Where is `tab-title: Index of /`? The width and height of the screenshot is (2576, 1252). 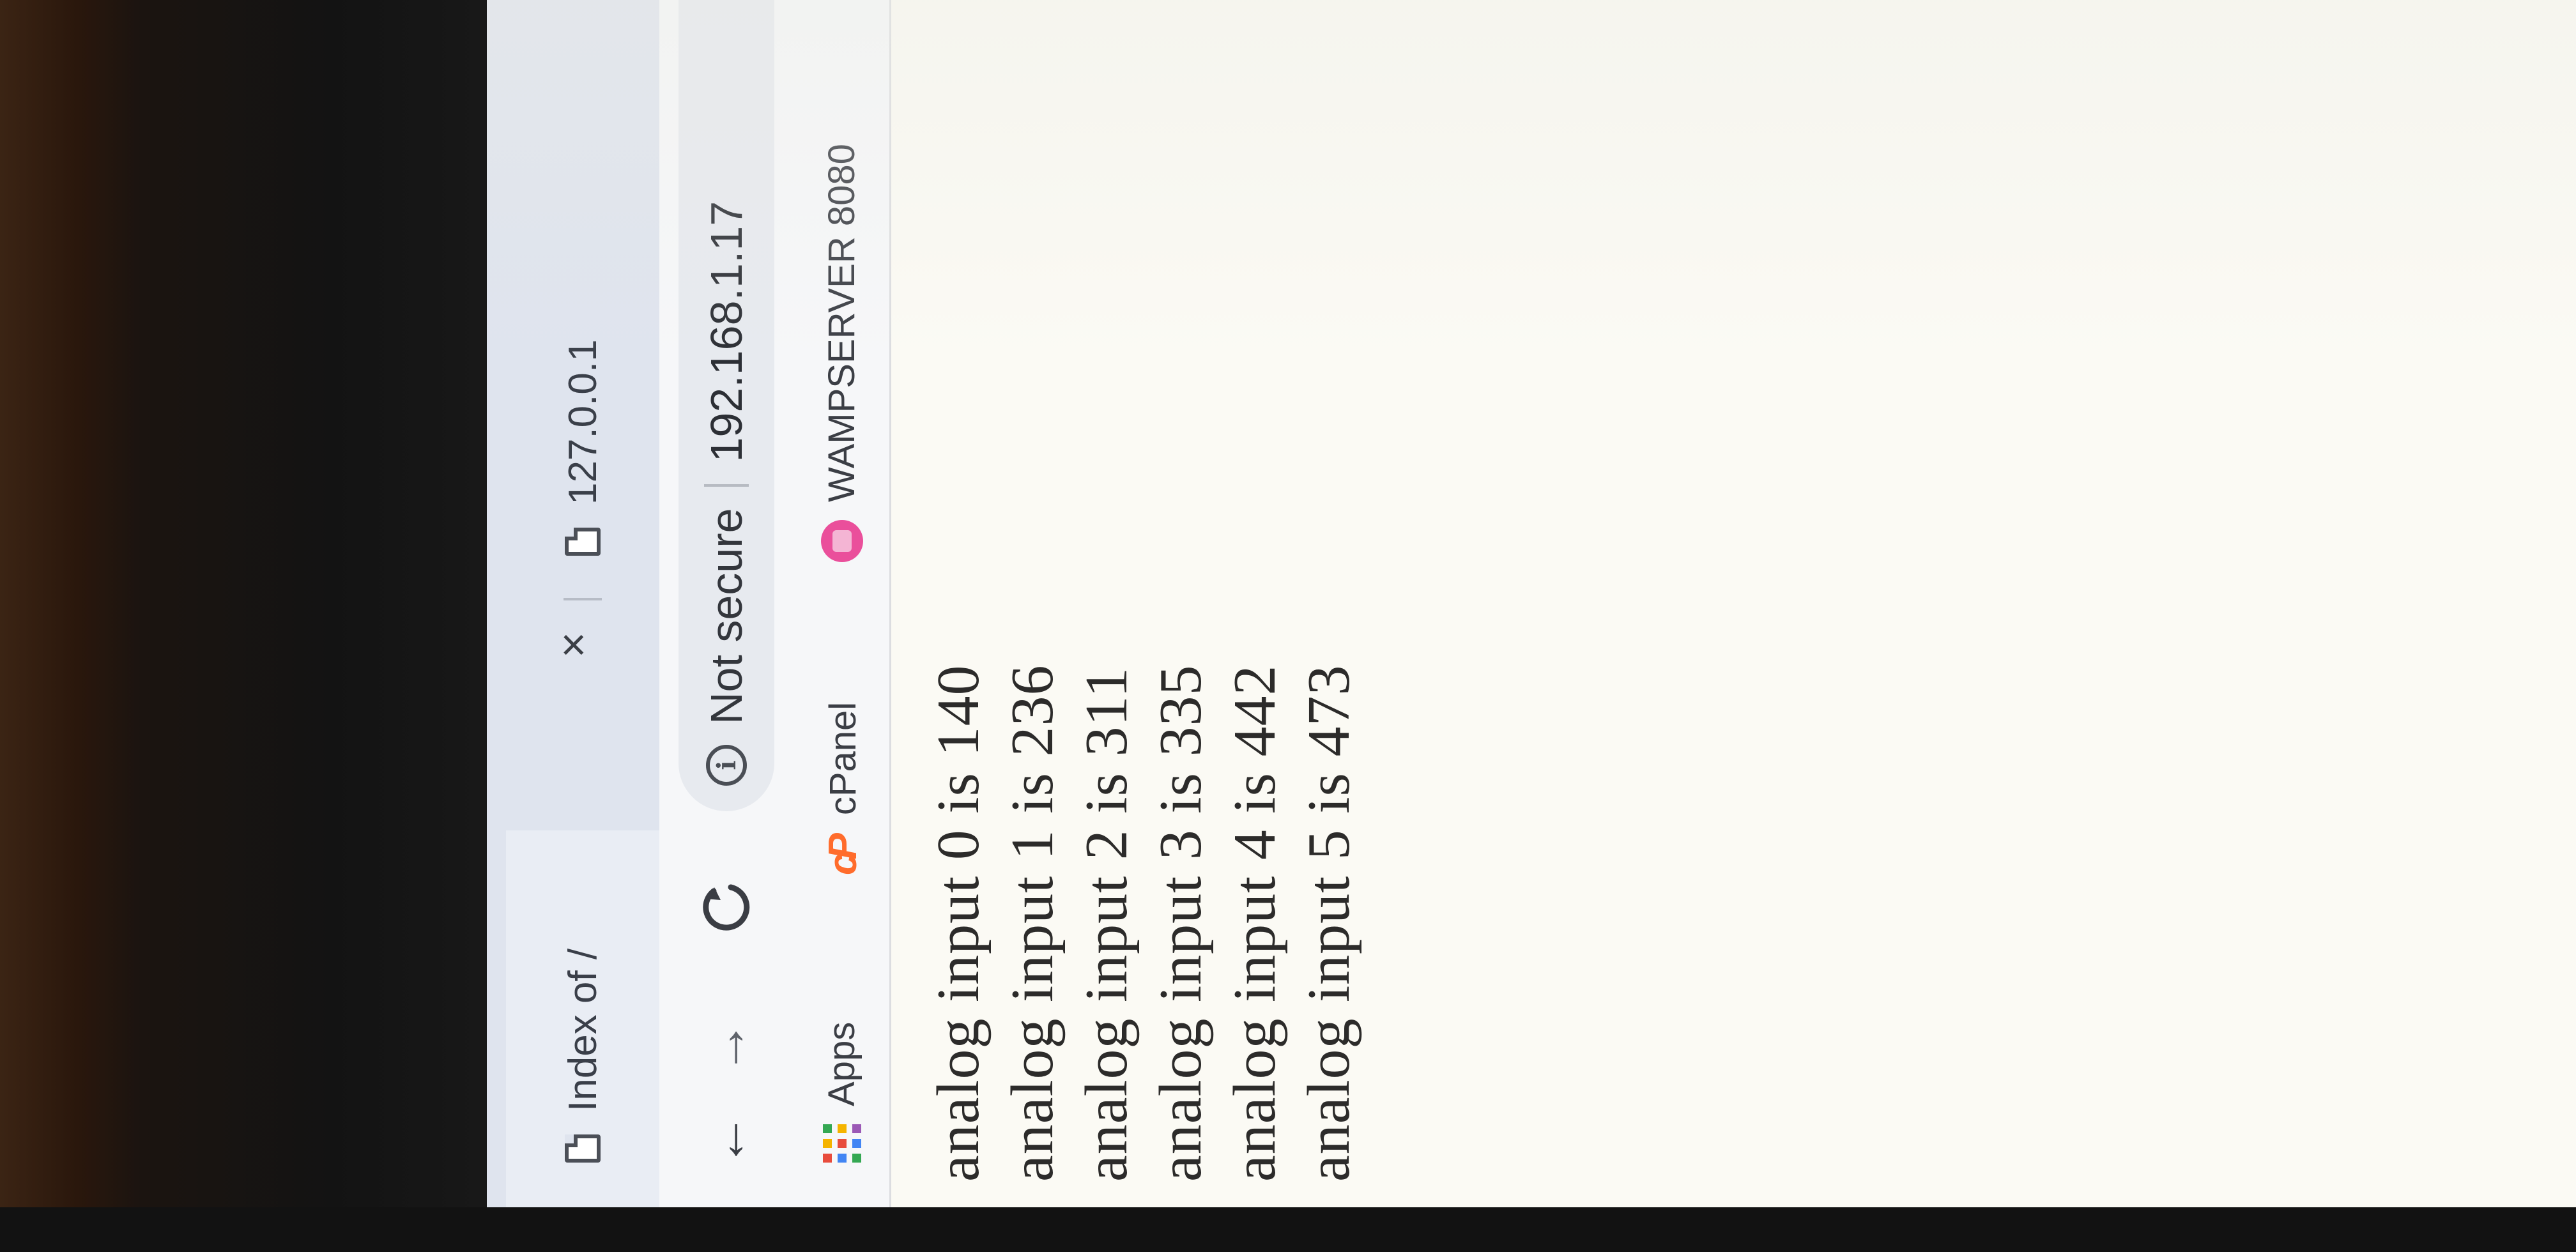
tab-title: Index of / is located at coordinates (582, 1029).